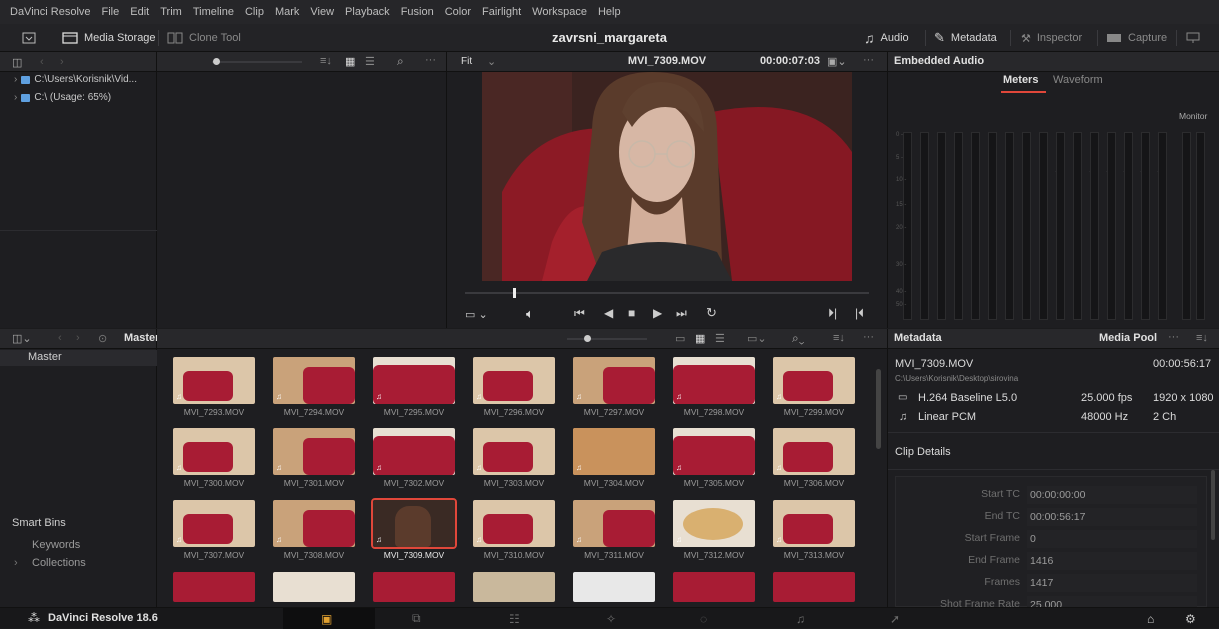 This screenshot has height=629, width=1219. I want to click on menu-file: File, so click(111, 12).